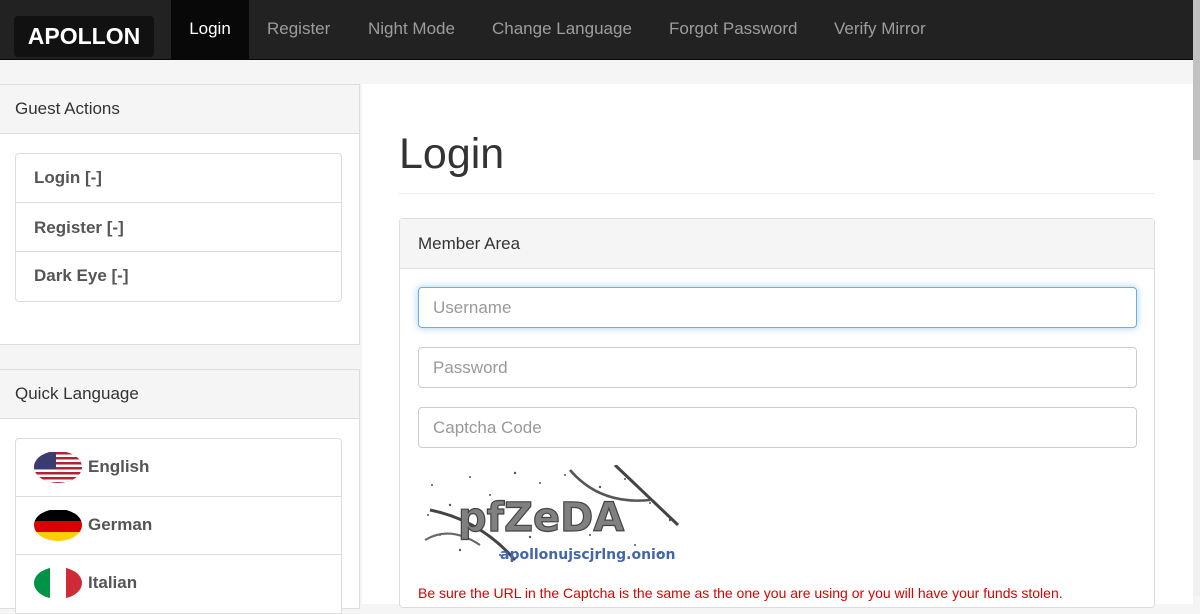 The height and width of the screenshot is (614, 1200). I want to click on nav-change-language: Change Language, so click(562, 29).